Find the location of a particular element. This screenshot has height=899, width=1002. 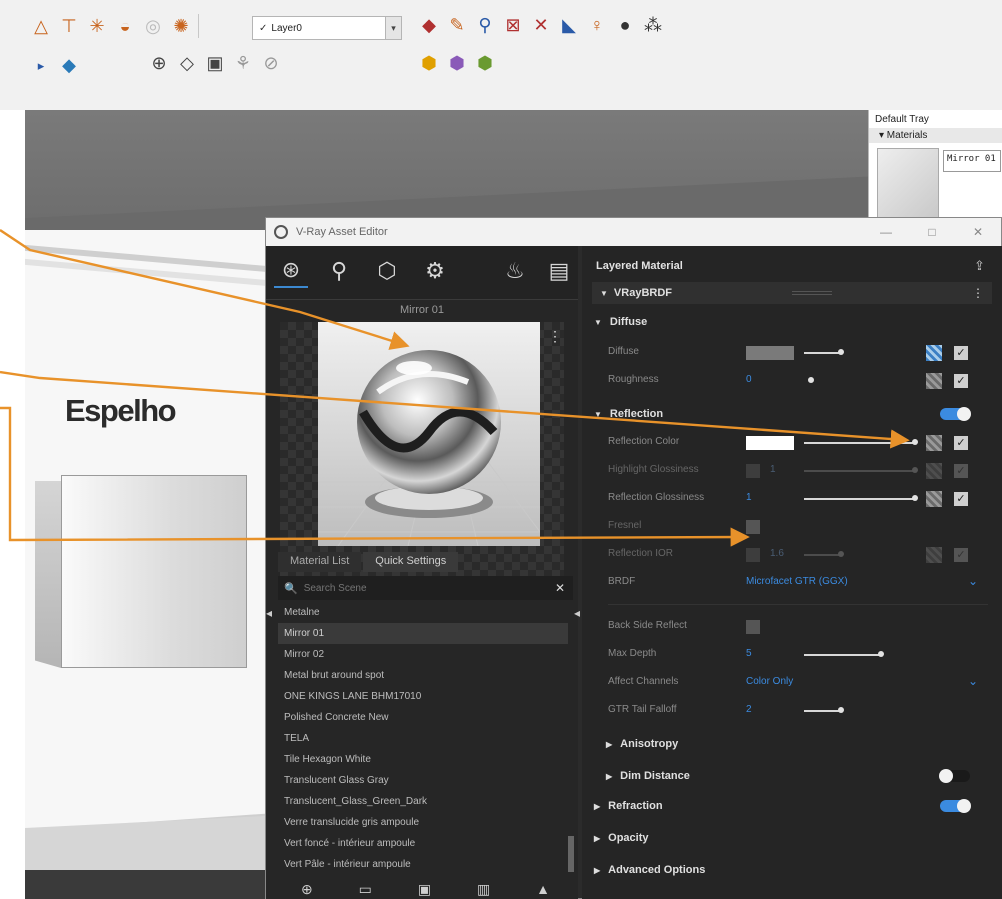

mirror-object is located at coordinates (141, 571).